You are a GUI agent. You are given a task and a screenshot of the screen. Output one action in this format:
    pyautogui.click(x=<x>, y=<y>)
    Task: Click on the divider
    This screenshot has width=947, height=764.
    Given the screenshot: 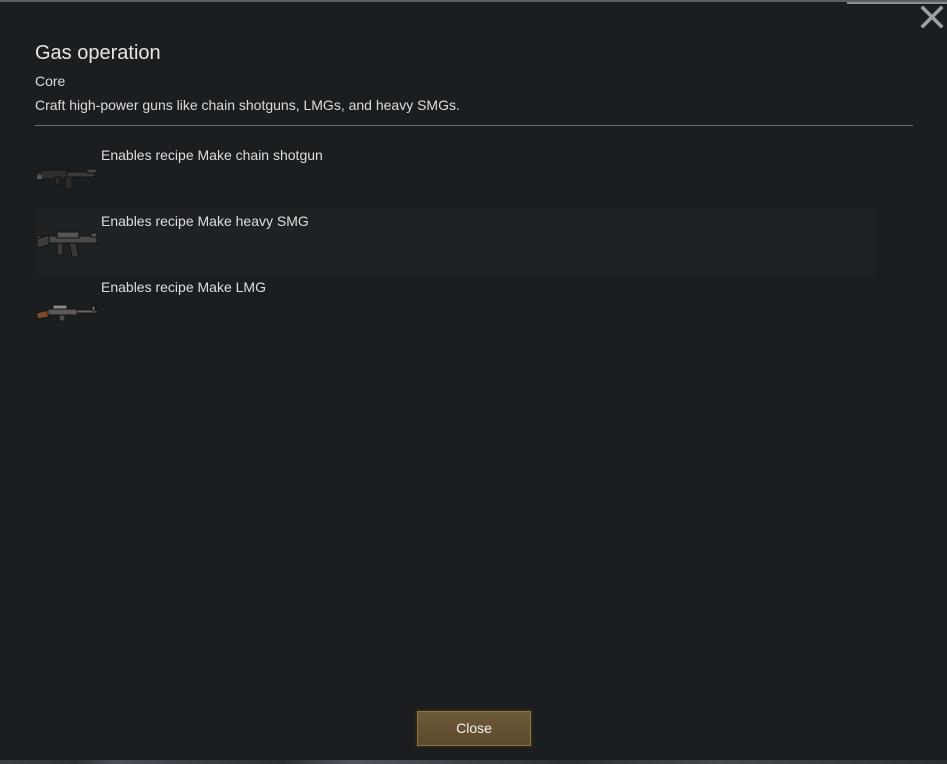 What is the action you would take?
    pyautogui.click(x=474, y=125)
    